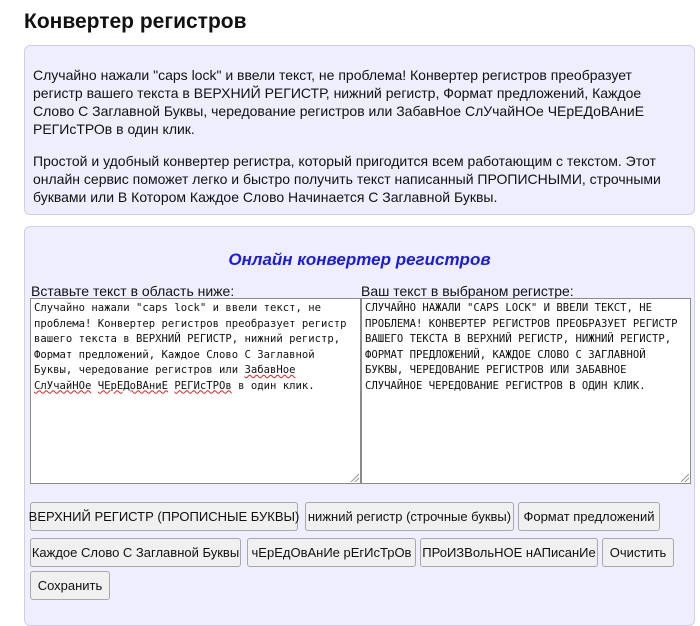 This screenshot has height=626, width=700. What do you see at coordinates (467, 291) in the screenshot?
I see `output-label: Ваш текст в выбраном регистре:` at bounding box center [467, 291].